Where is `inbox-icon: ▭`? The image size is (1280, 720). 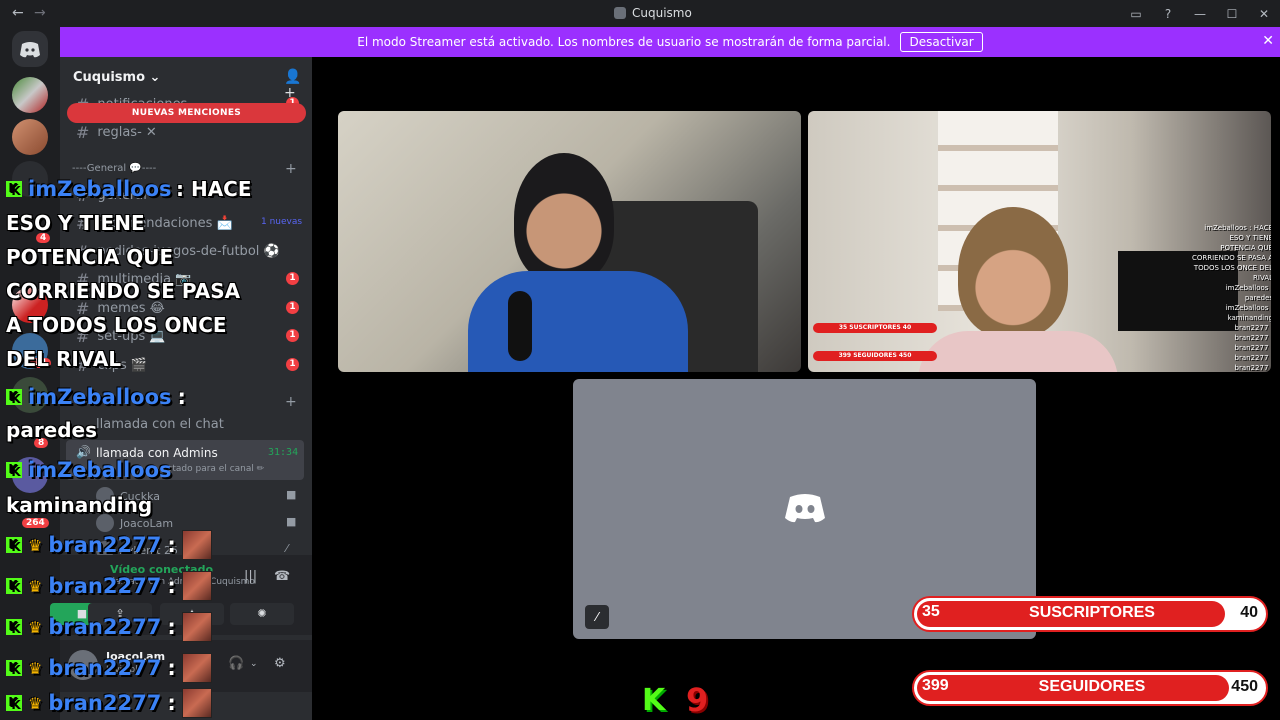 inbox-icon: ▭ is located at coordinates (1136, 14).